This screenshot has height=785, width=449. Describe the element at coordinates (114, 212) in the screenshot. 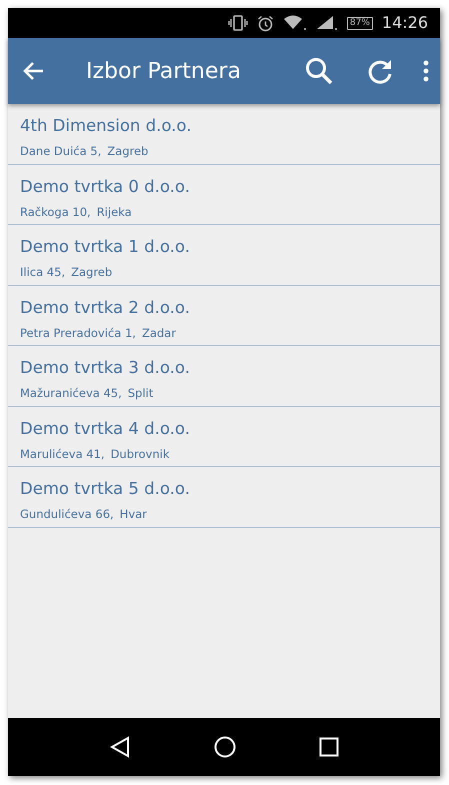

I see `partner-city: Rijeka` at that location.